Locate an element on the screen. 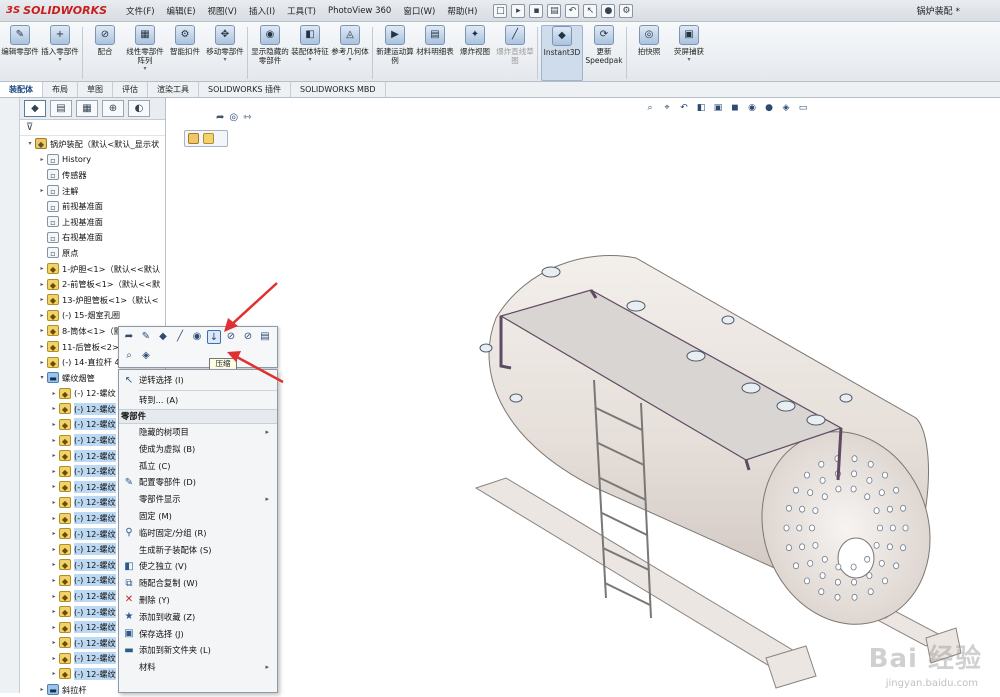 The image size is (1000, 697). ribbon-button-0: ✎ 编辑零部件 is located at coordinates (20, 53).